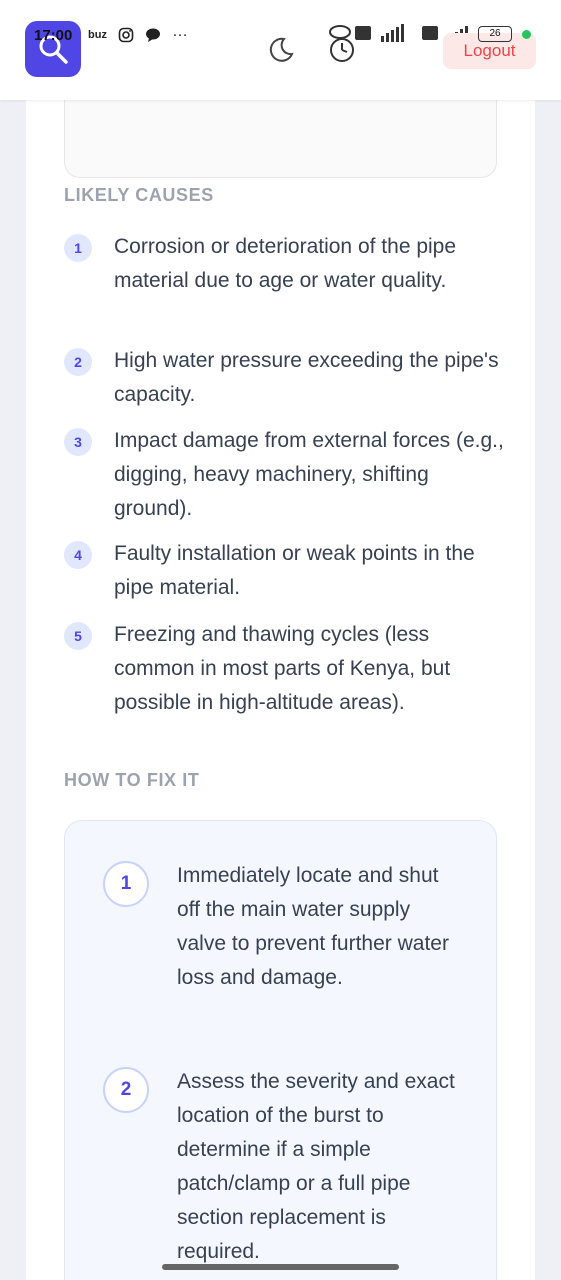 This screenshot has width=561, height=1280. What do you see at coordinates (342, 46) in the screenshot?
I see `alarm-icon` at bounding box center [342, 46].